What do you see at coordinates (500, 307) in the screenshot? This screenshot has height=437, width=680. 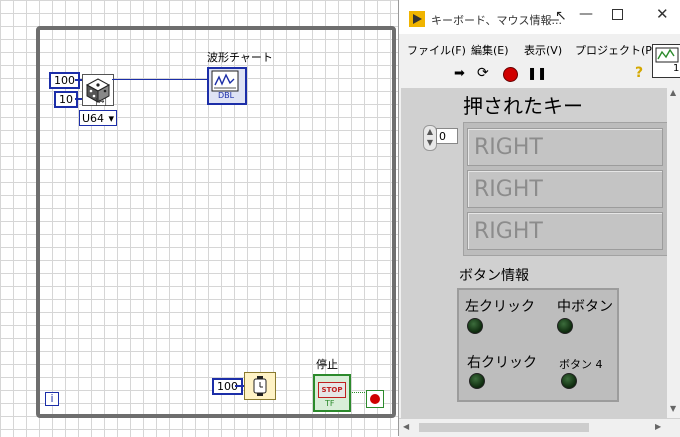 I see `left-click-label: 左クリック` at bounding box center [500, 307].